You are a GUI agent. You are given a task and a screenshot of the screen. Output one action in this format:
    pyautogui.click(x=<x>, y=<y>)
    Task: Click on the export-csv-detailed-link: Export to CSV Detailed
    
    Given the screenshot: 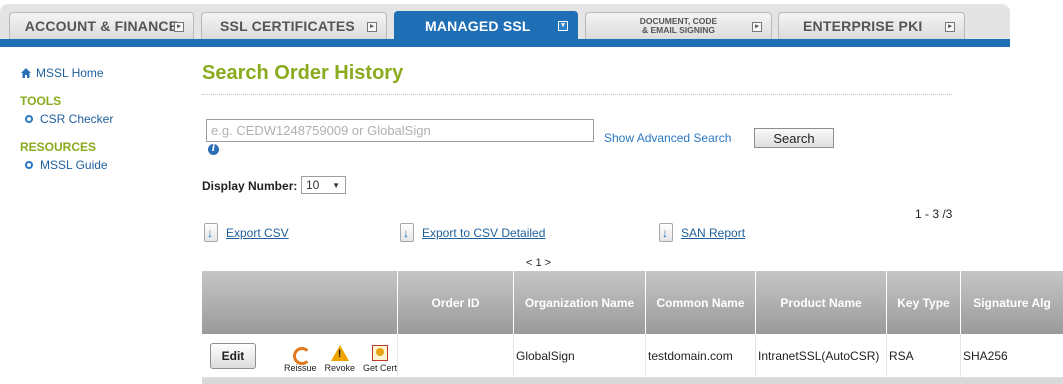 What is the action you would take?
    pyautogui.click(x=483, y=233)
    